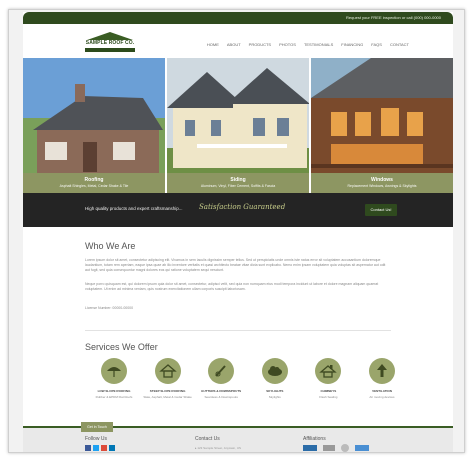 This screenshot has width=472, height=458. Describe the element at coordinates (238, 330) in the screenshot. I see `section-divider` at that location.